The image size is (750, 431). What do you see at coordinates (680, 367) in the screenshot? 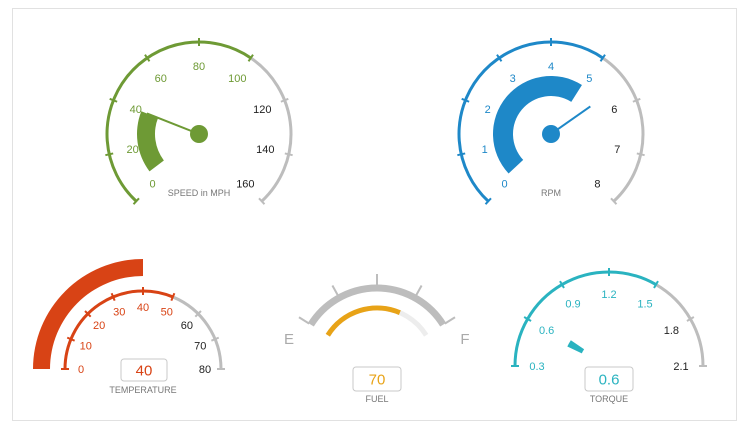
I see `scale-label: 2.1` at bounding box center [680, 367].